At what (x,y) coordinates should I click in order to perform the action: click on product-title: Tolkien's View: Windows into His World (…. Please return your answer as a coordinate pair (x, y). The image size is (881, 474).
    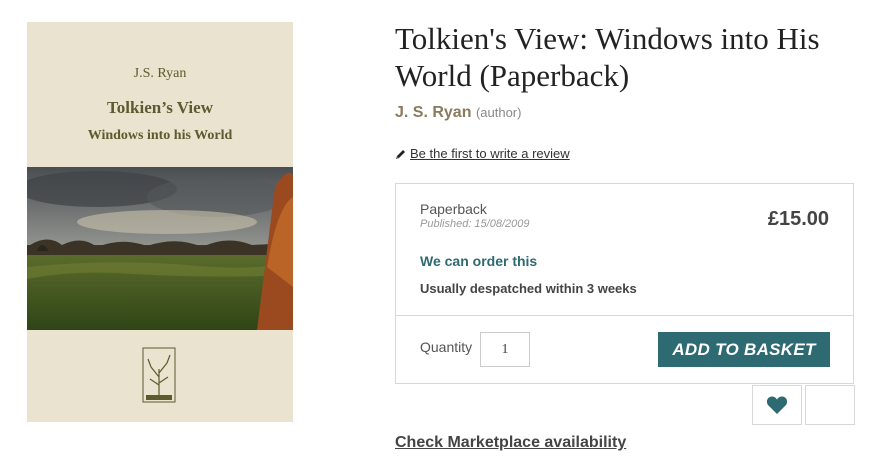
    Looking at the image, I should click on (607, 57).